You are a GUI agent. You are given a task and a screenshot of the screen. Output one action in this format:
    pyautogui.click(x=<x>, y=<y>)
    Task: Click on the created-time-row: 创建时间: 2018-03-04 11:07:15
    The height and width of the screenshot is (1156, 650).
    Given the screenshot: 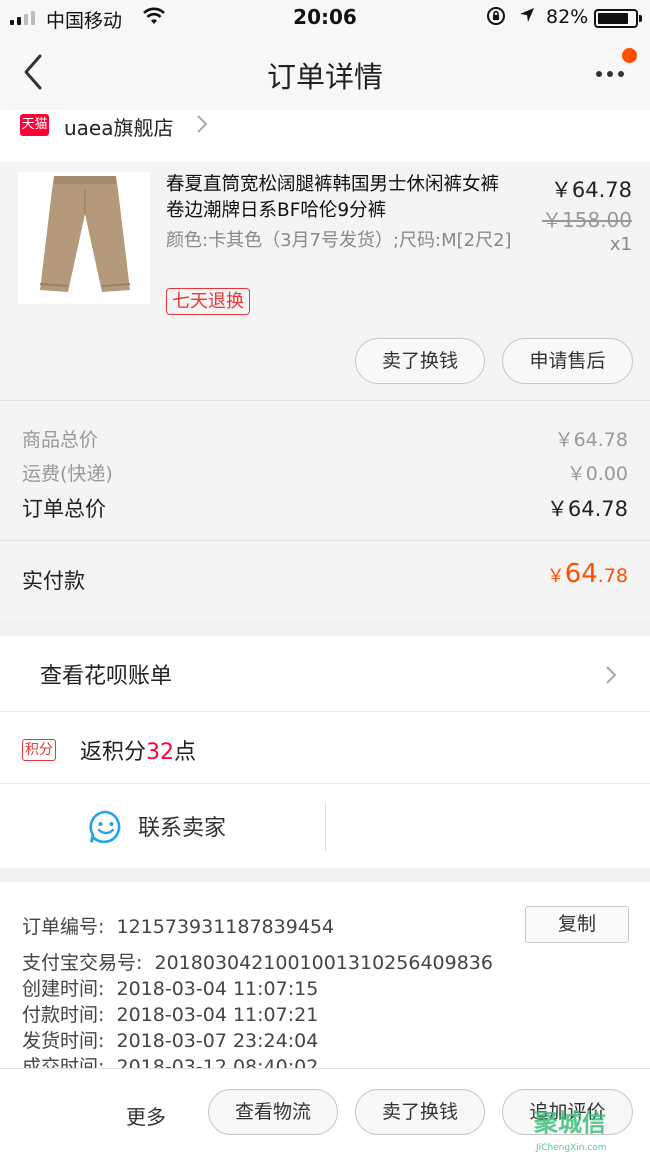 What is the action you would take?
    pyautogui.click(x=170, y=987)
    